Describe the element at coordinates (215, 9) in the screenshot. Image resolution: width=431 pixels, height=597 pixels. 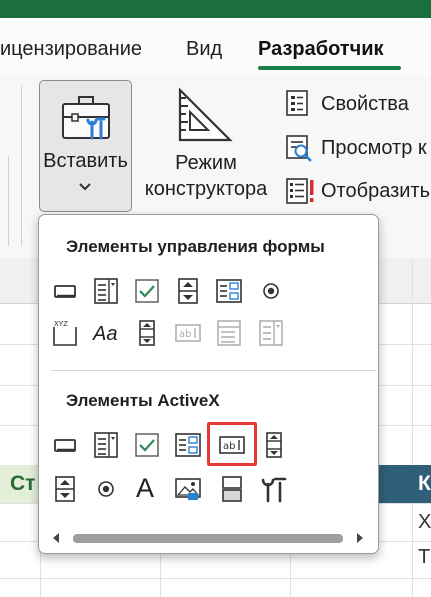
I see `title-bar-strip` at that location.